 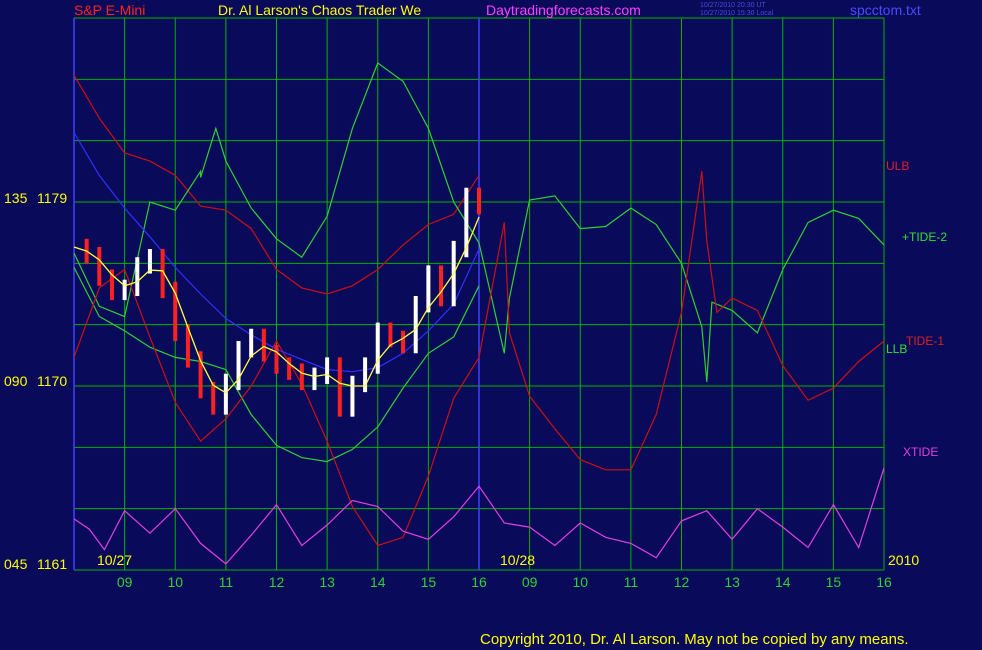 What do you see at coordinates (52, 198) in the screenshot?
I see `y-label-price-0: 1179` at bounding box center [52, 198].